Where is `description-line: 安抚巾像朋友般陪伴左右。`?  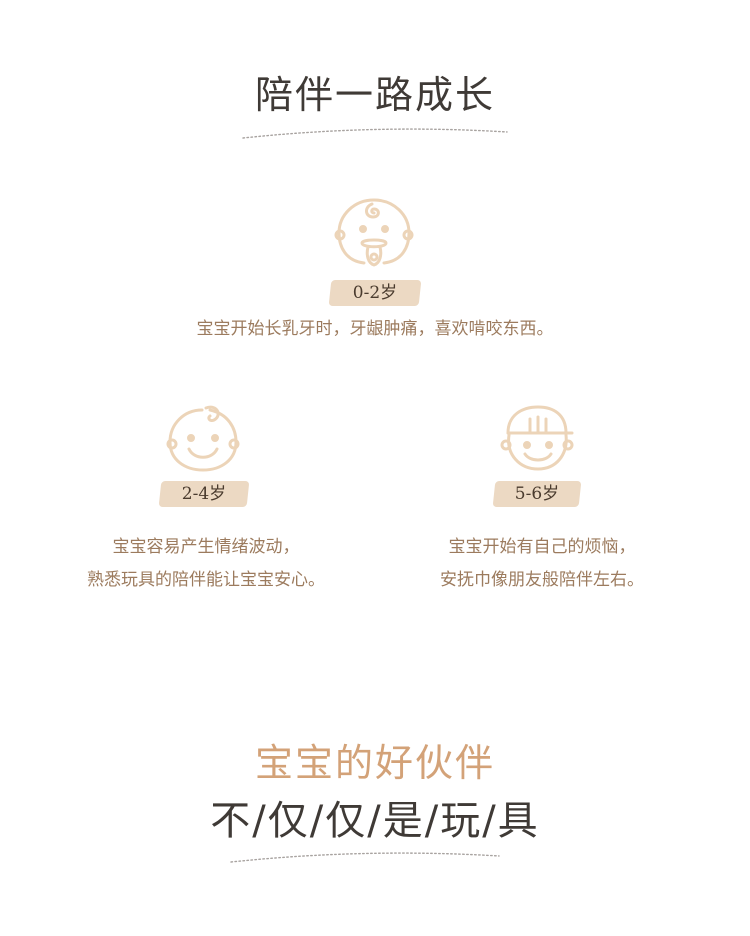 description-line: 安抚巾像朋友般陪伴左右。 is located at coordinates (542, 580).